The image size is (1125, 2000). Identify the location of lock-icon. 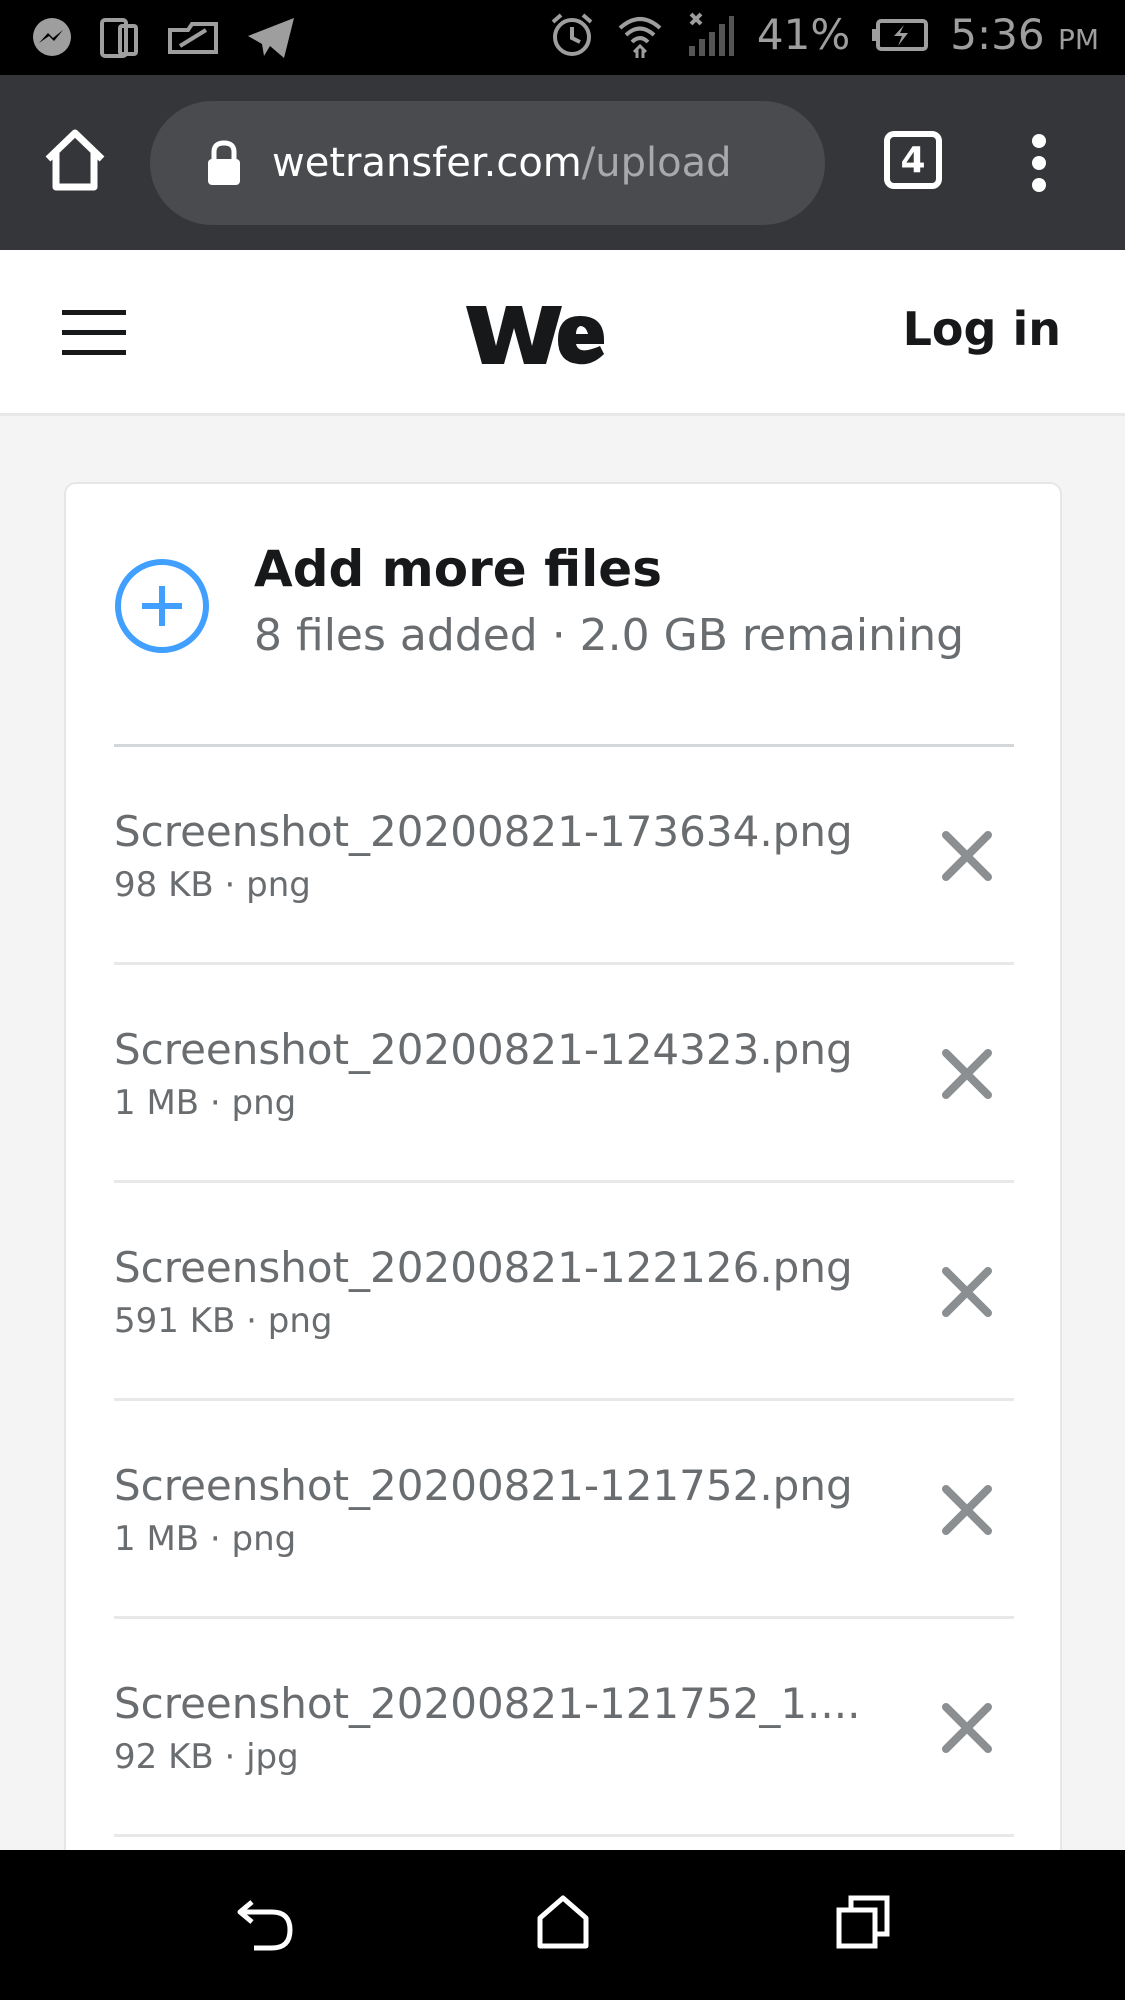
(224, 162).